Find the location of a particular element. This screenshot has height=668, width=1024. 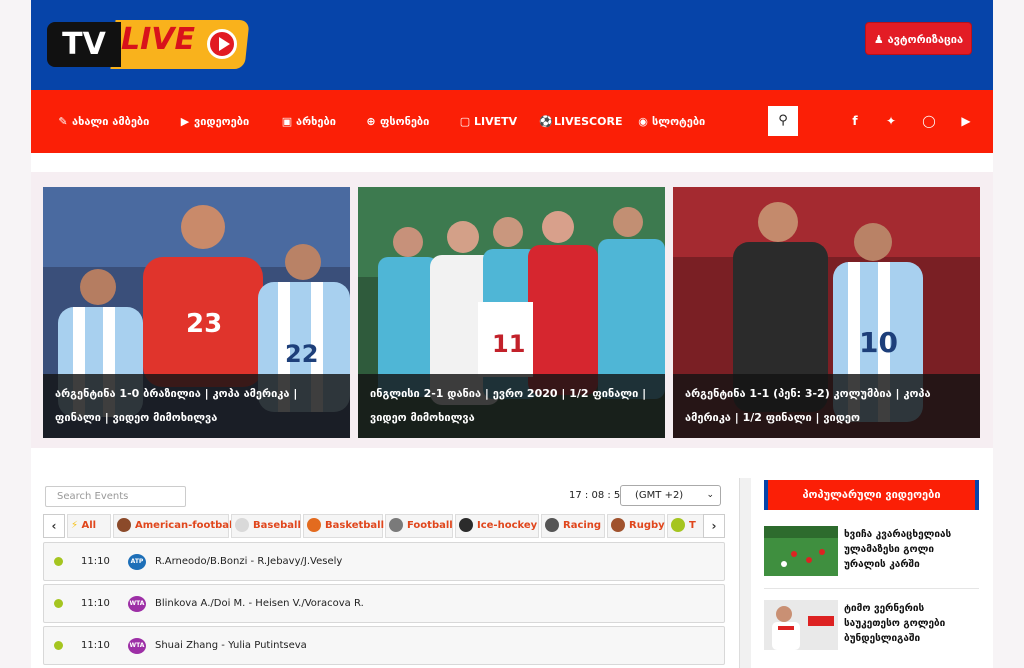

instagram-icon: ◯ is located at coordinates (929, 121).